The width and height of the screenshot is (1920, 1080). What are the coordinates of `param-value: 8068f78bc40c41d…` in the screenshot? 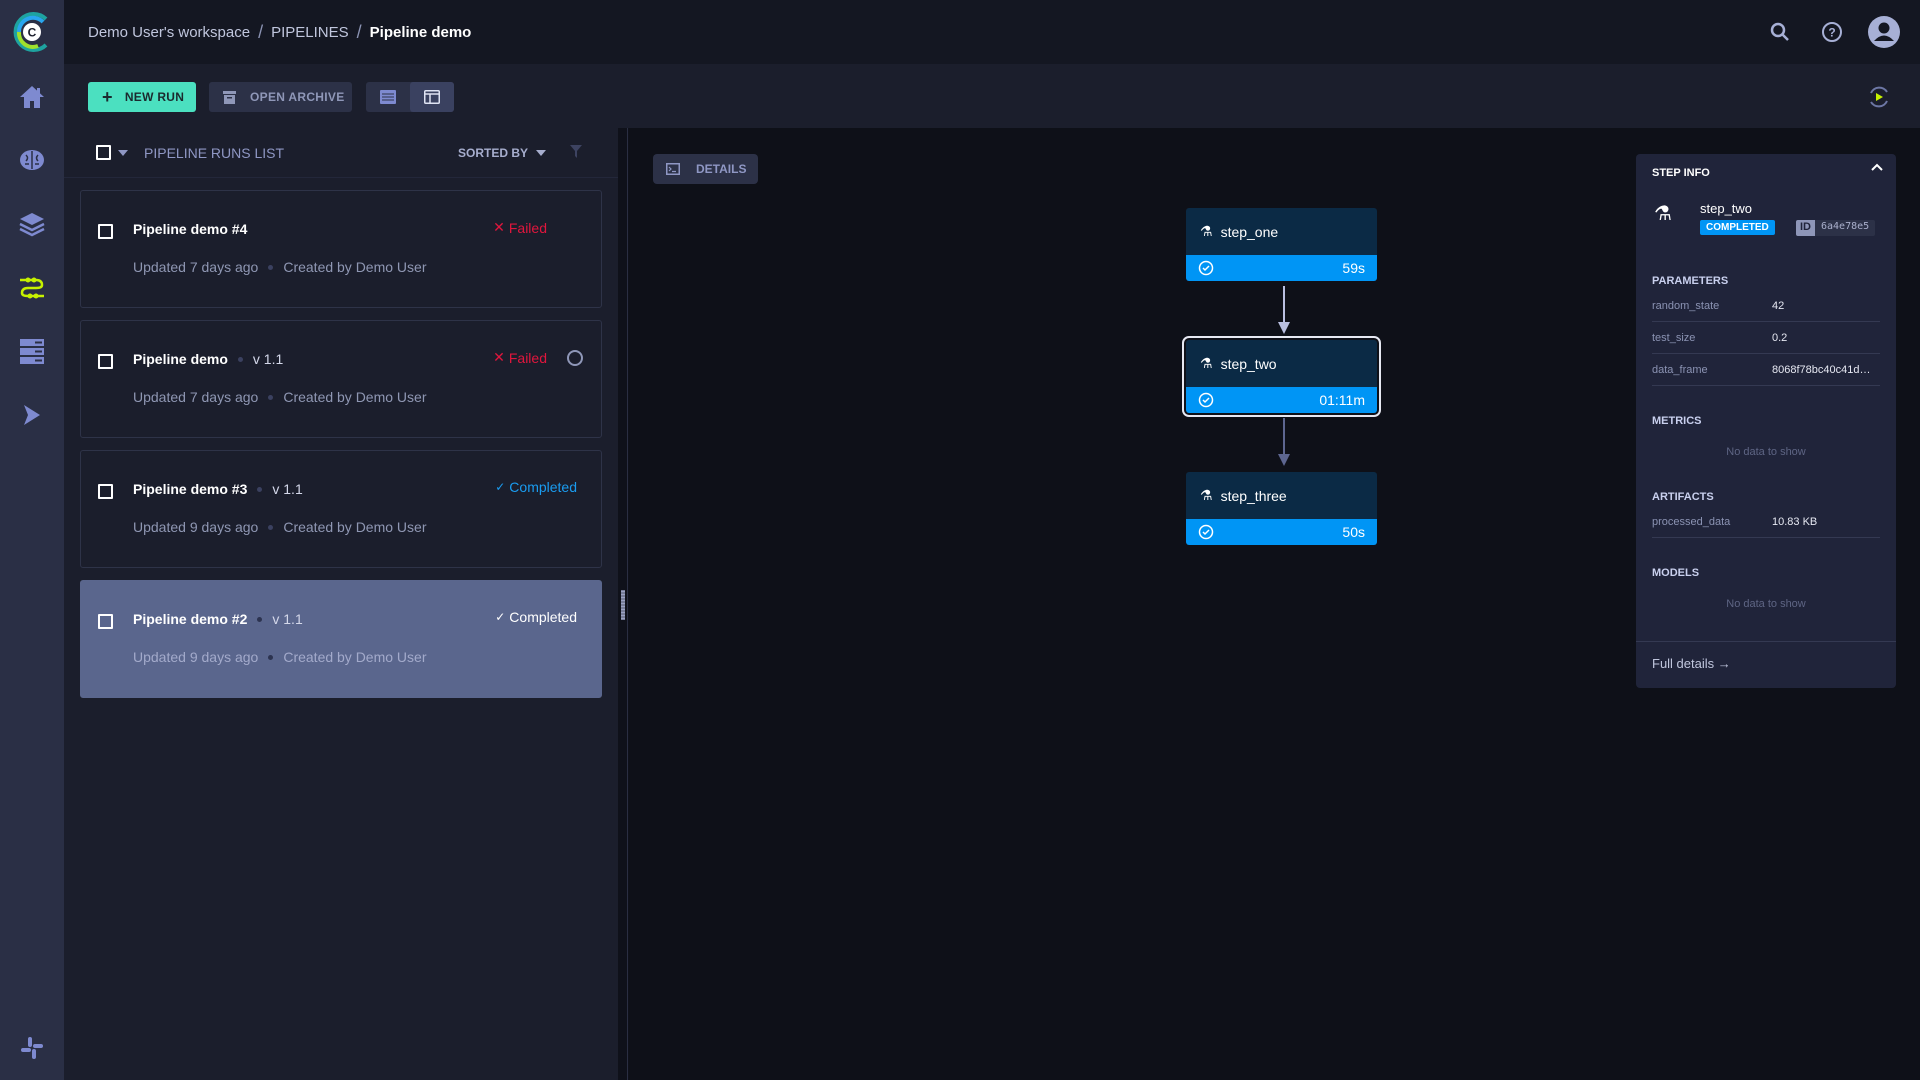 It's located at (1821, 369).